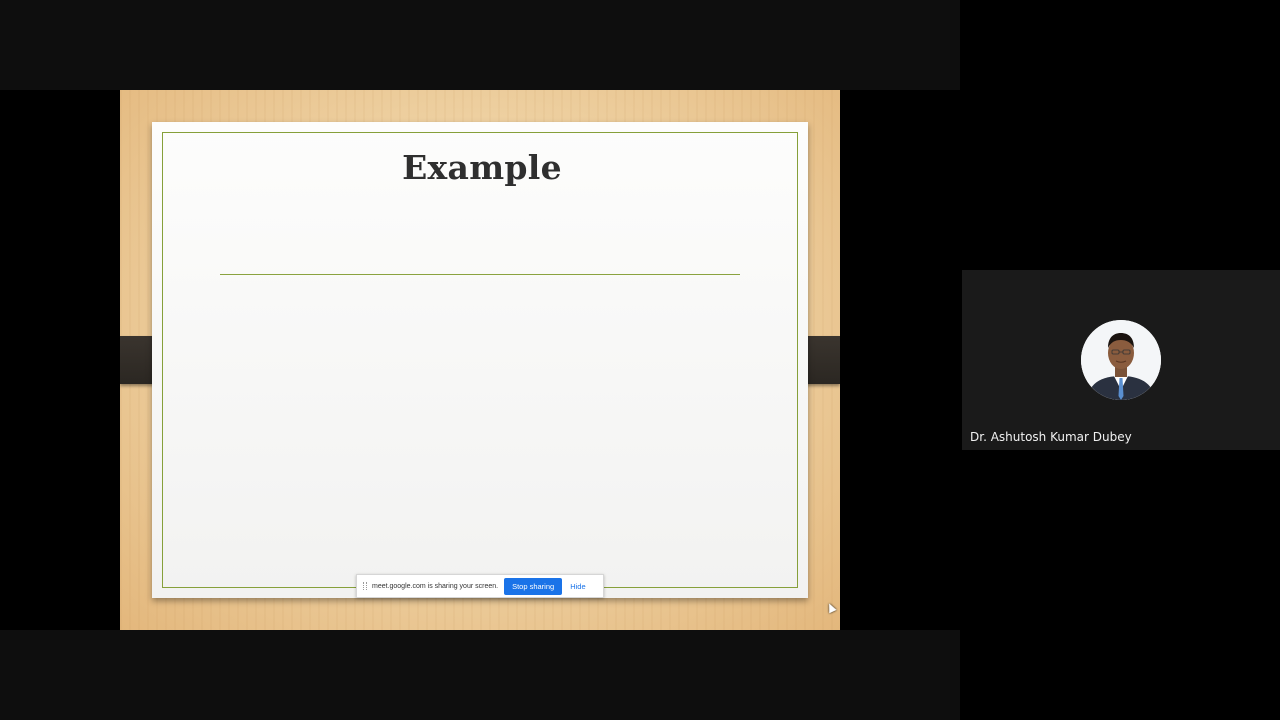  Describe the element at coordinates (435, 586) in the screenshot. I see `sharing-message: meet.google.com is sharing your screen.` at that location.